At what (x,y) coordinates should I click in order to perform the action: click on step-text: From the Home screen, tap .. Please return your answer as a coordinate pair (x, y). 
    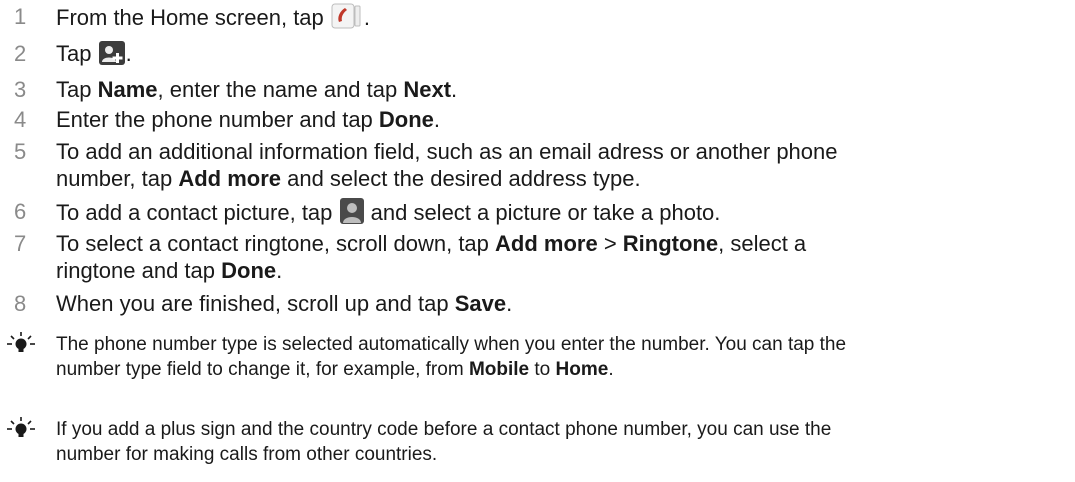
    Looking at the image, I should click on (531, 19).